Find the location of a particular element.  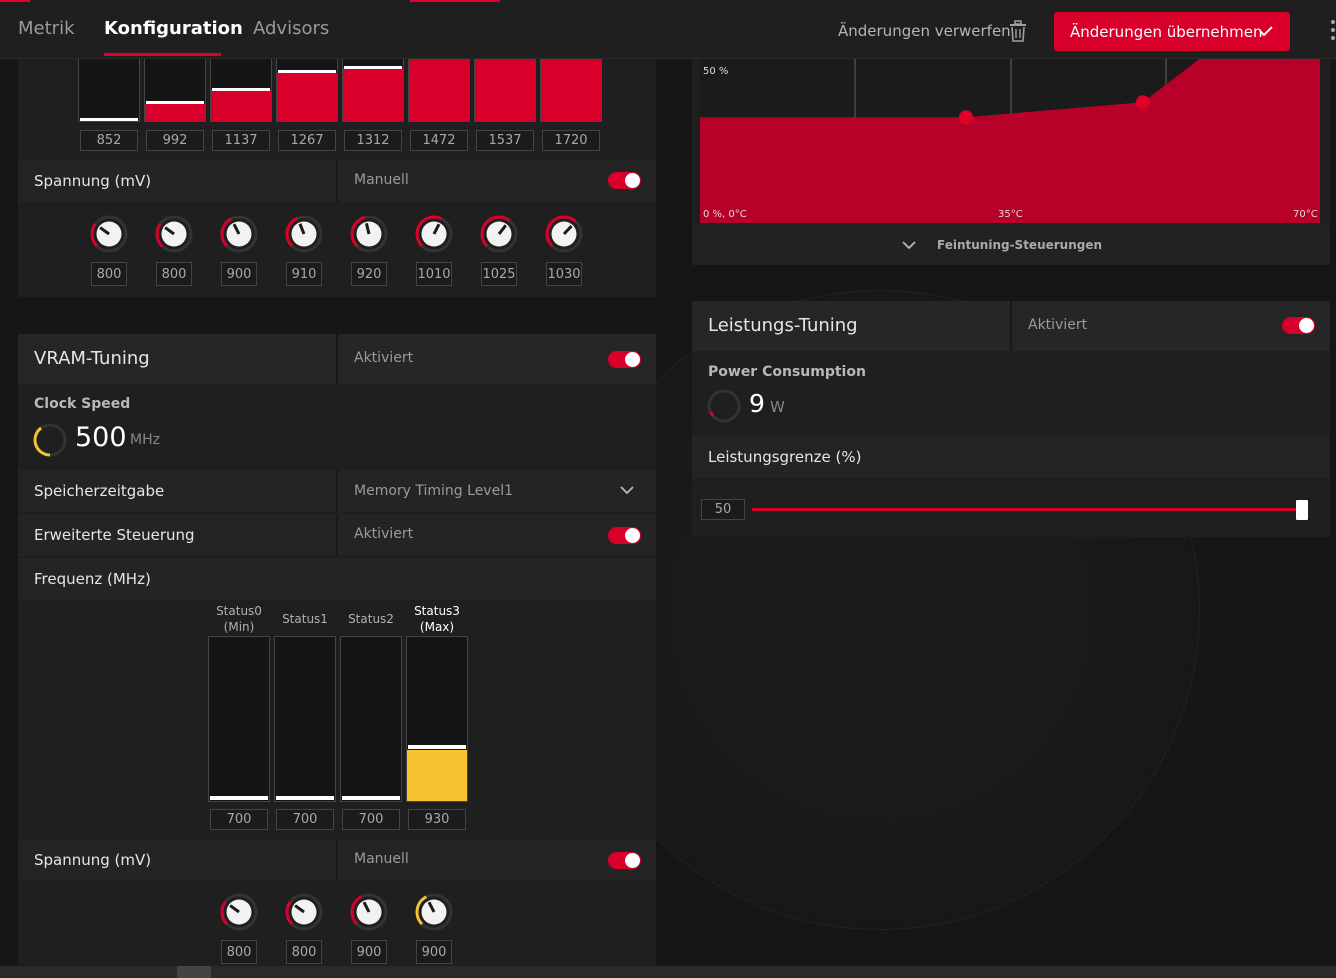

tab-metrik: Metrik is located at coordinates (46, 28).